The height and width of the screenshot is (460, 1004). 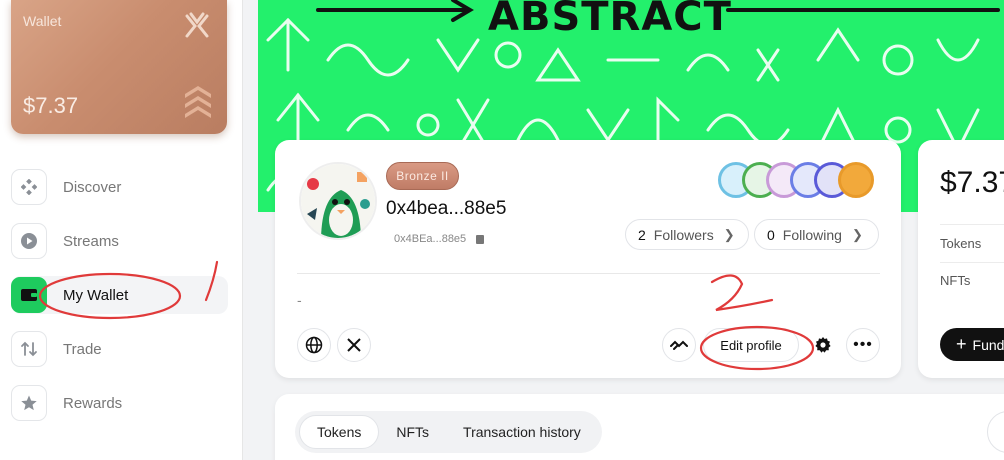 I want to click on fund-label: Fund, so click(x=988, y=344).